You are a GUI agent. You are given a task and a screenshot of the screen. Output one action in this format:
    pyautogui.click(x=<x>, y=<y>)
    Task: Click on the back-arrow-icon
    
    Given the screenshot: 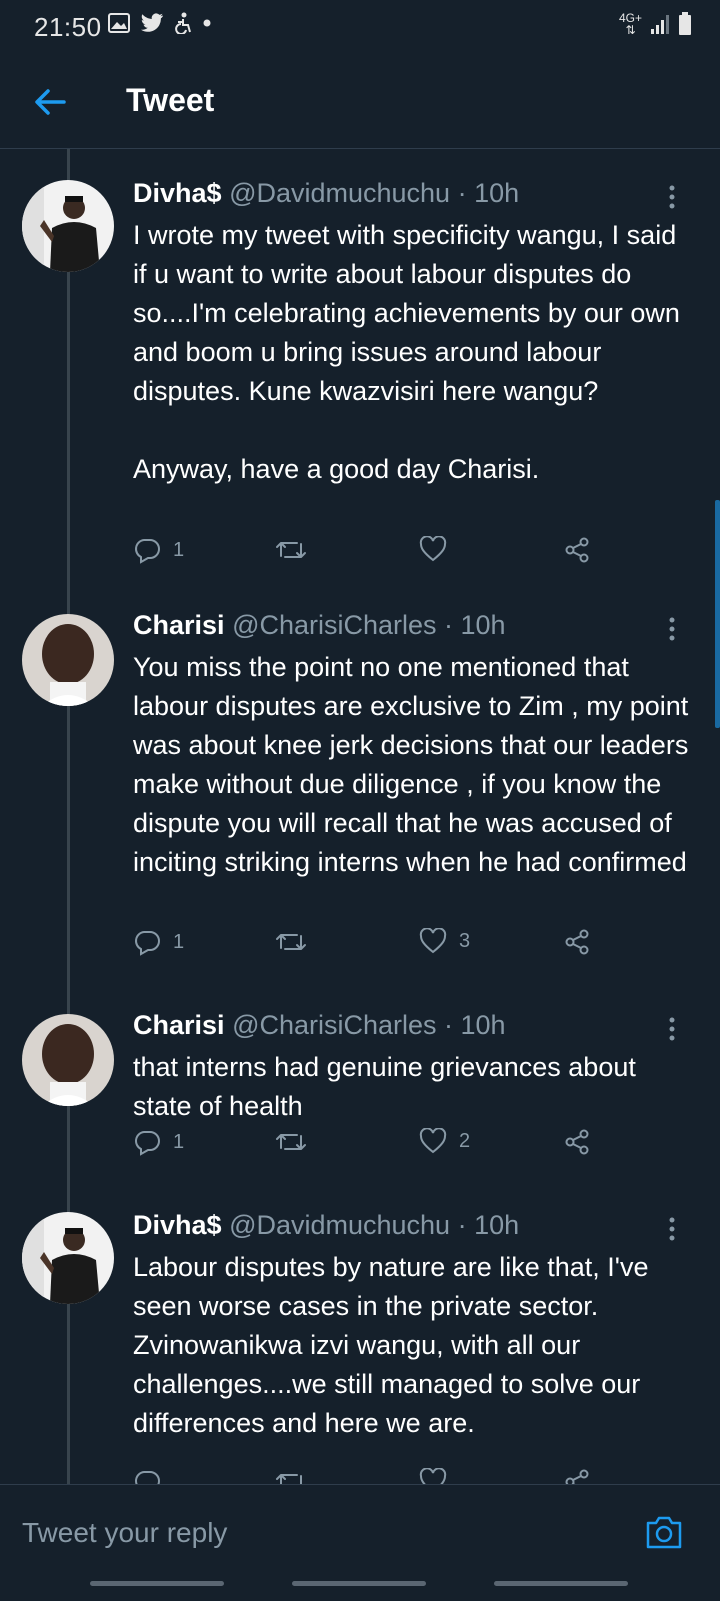 What is the action you would take?
    pyautogui.click(x=50, y=102)
    